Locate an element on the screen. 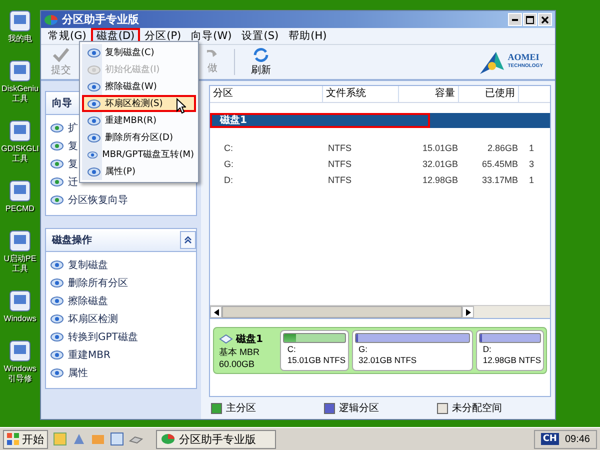  input-language-indicator: CH is located at coordinates (549, 439).